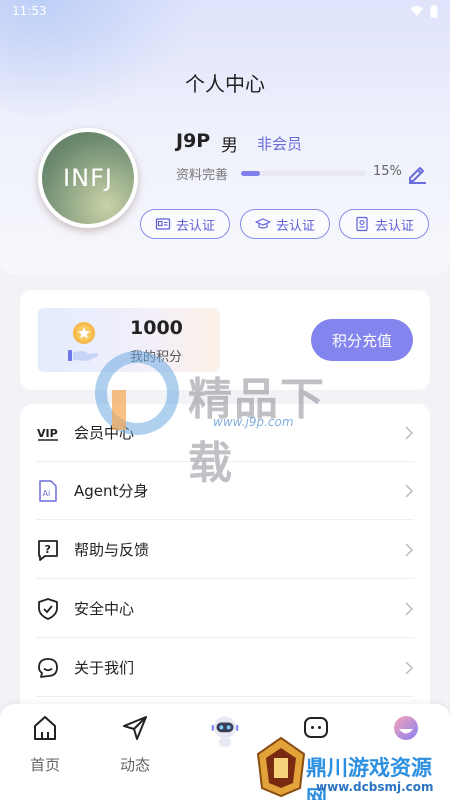 The height and width of the screenshot is (800, 450). I want to click on home-icon, so click(45, 728).